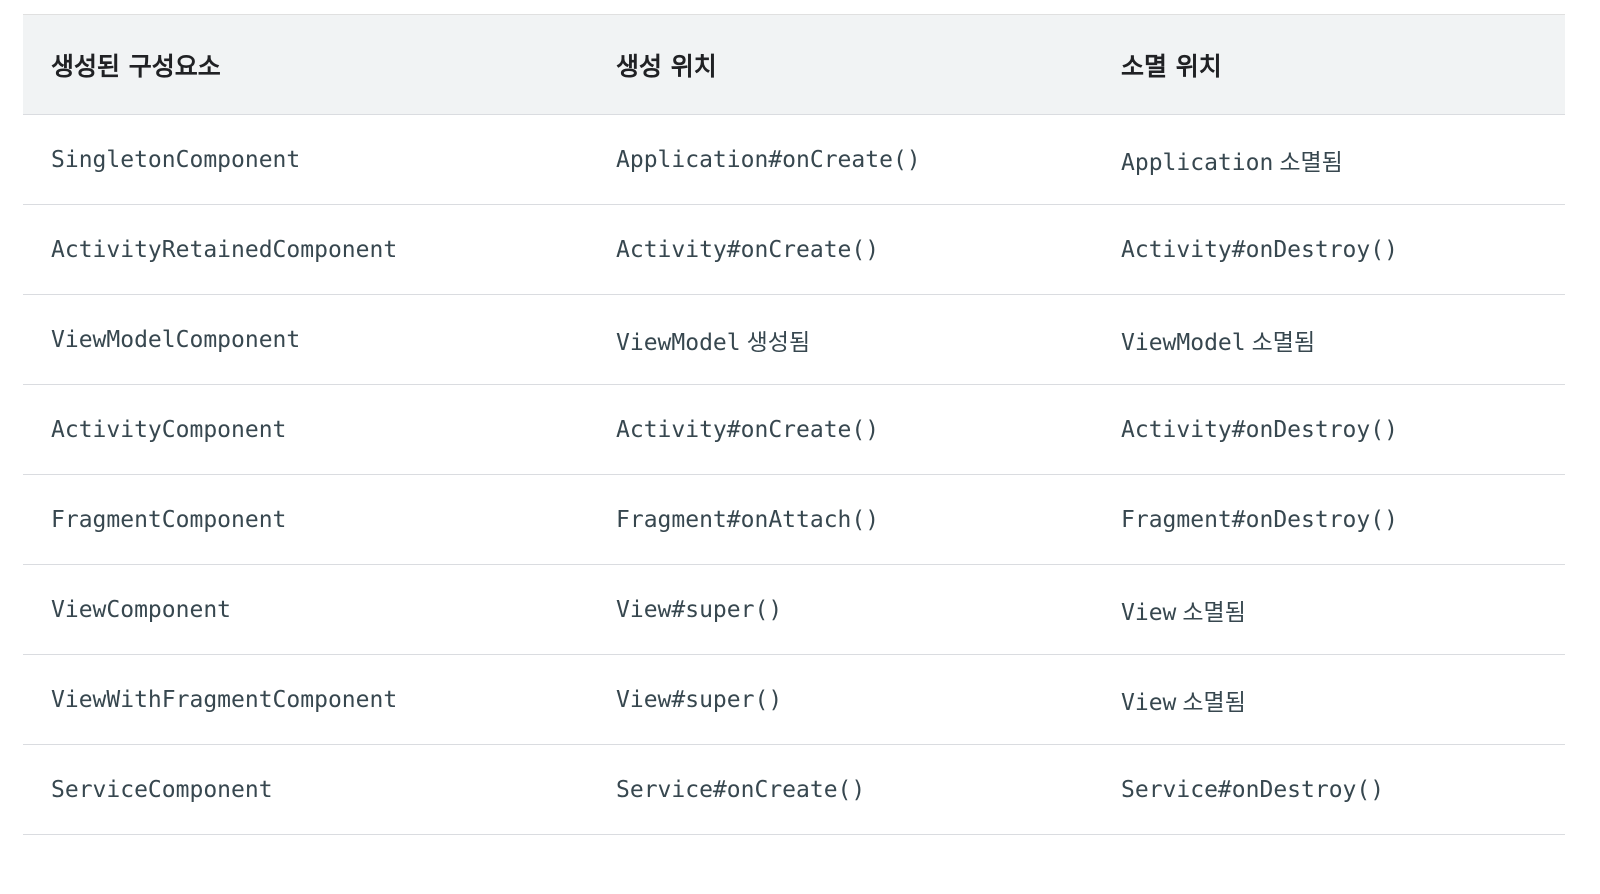 The height and width of the screenshot is (894, 1600). I want to click on destroyed-cell: Fragment#onDestroy(), so click(1329, 519).